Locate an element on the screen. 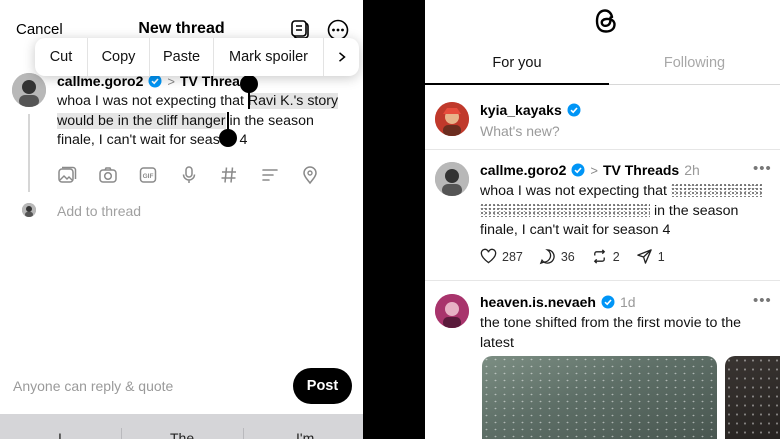 The width and height of the screenshot is (780, 439). share-button: 1 is located at coordinates (650, 256).